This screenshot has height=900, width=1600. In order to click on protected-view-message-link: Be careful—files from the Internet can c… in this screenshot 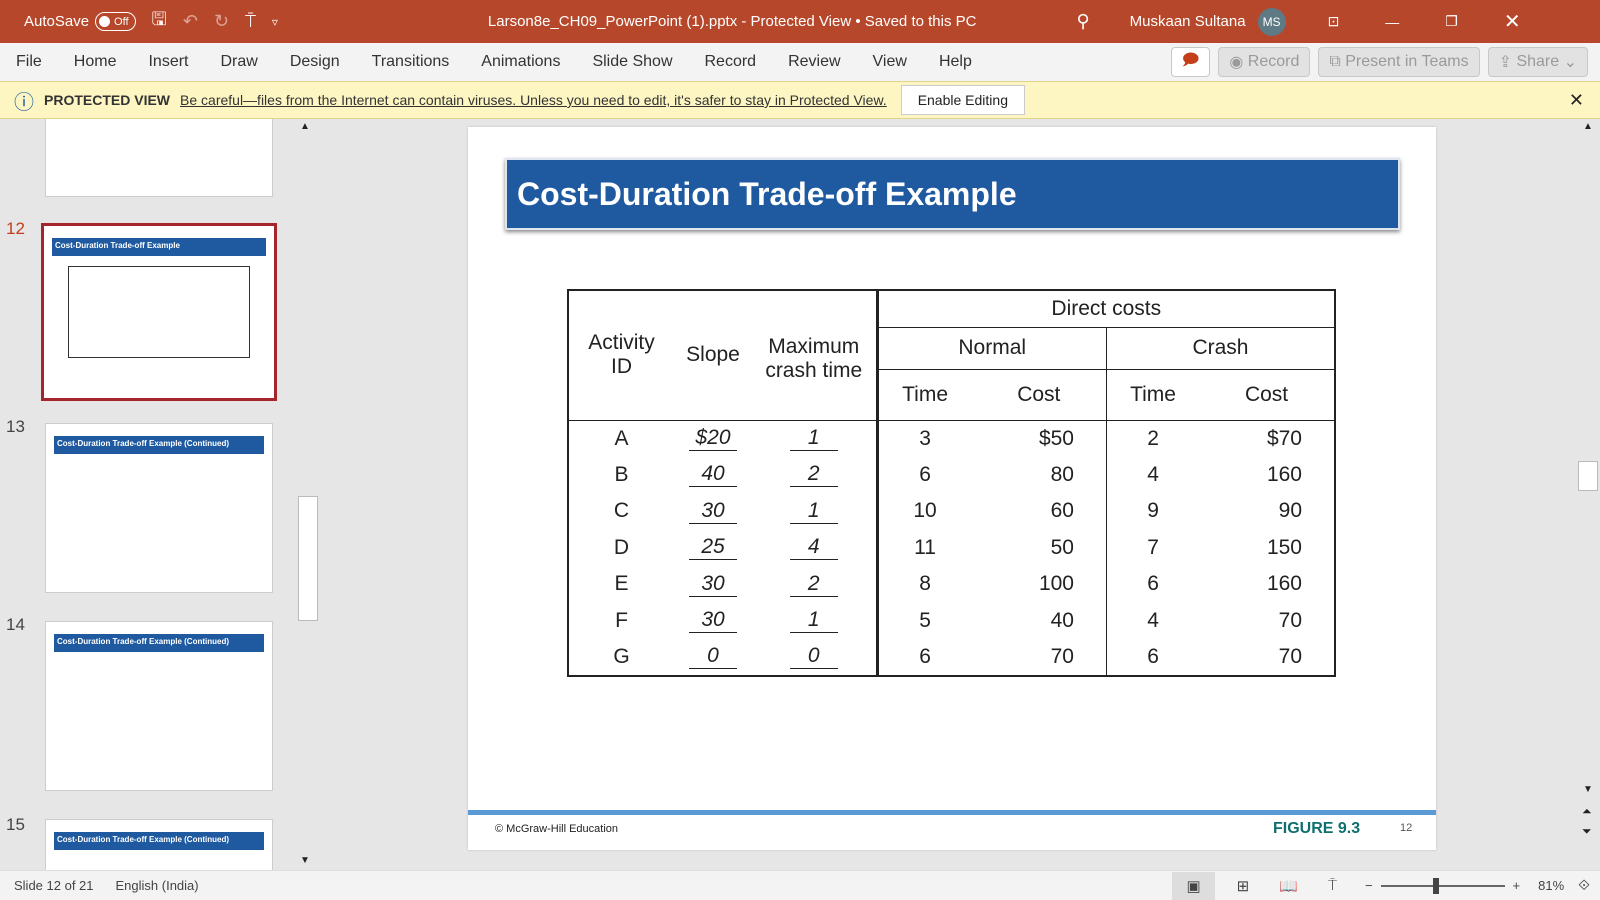, I will do `click(533, 100)`.